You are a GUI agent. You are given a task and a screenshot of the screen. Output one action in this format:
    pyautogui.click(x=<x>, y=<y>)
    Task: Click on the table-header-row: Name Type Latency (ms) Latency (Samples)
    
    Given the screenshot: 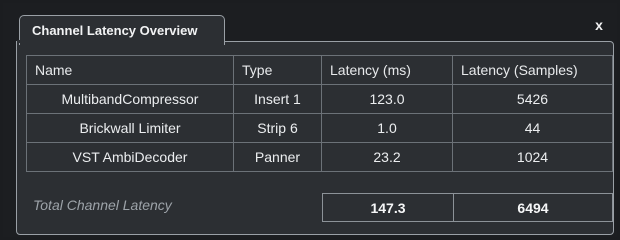 What is the action you would take?
    pyautogui.click(x=319, y=70)
    